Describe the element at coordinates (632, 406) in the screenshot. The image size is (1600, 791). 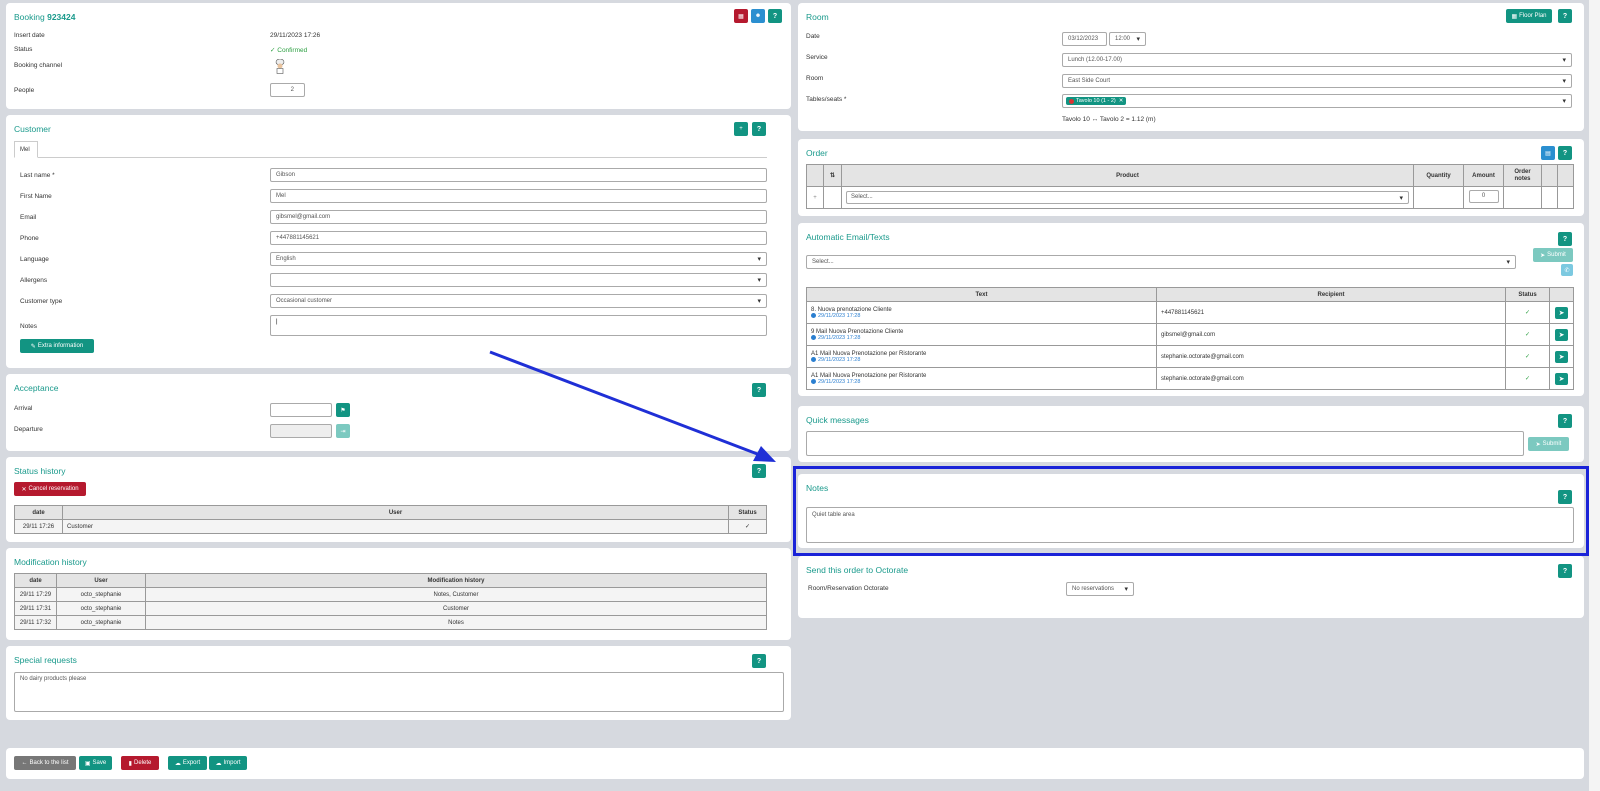
I see `annotation-arrow` at that location.